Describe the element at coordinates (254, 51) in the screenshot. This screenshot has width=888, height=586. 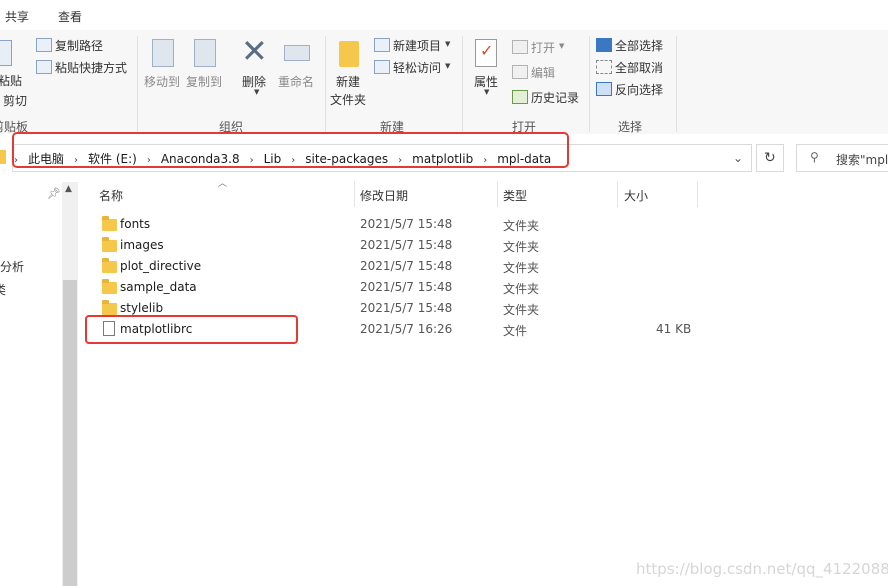
I see `delete-icon: ✕` at that location.